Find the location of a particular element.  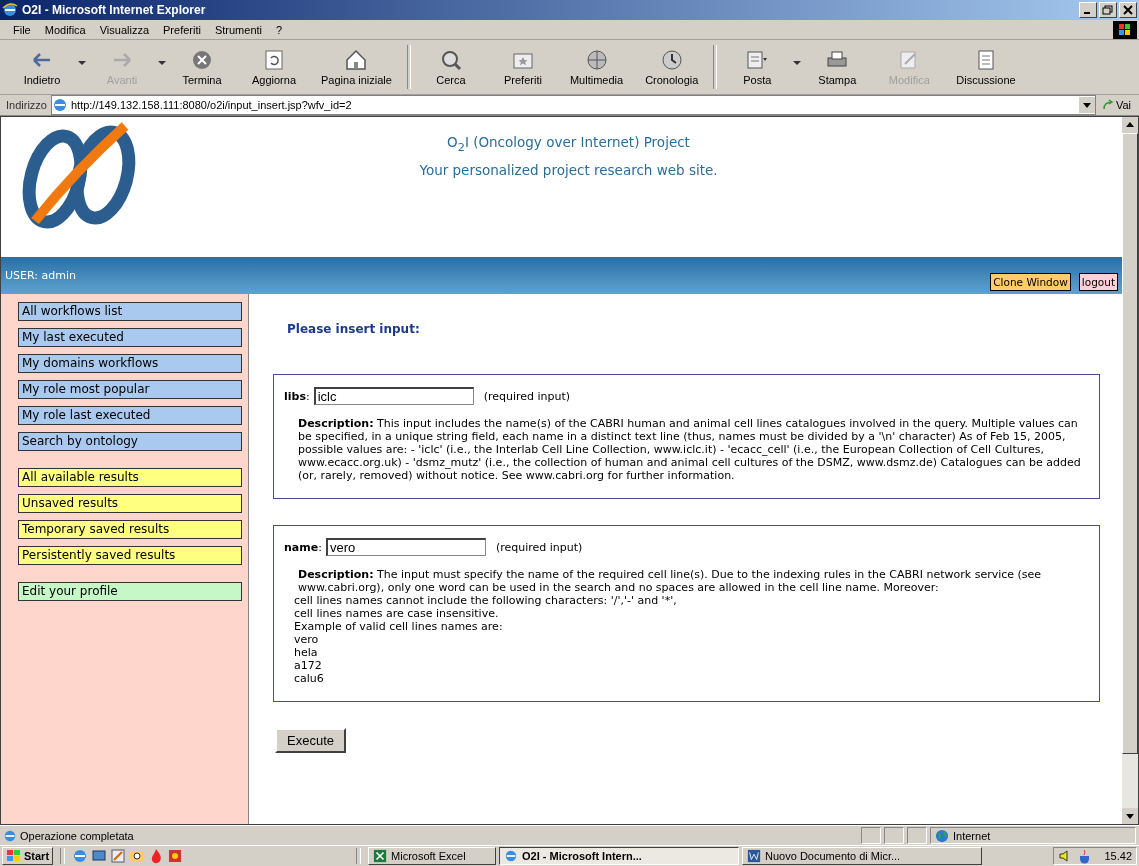

project-title: O$_{2}$I (Oncology over Internet) Project is located at coordinates (568, 144).